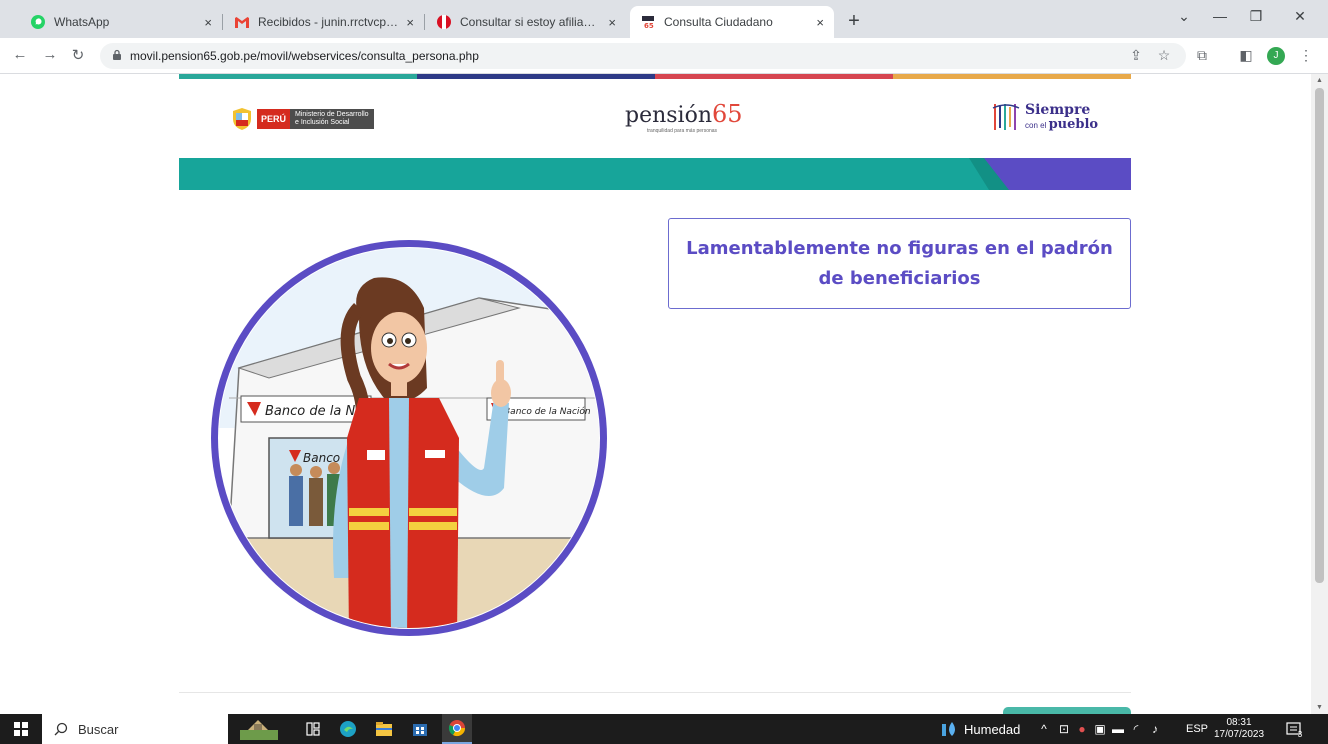  Describe the element at coordinates (420, 729) in the screenshot. I see `store-icon` at that location.